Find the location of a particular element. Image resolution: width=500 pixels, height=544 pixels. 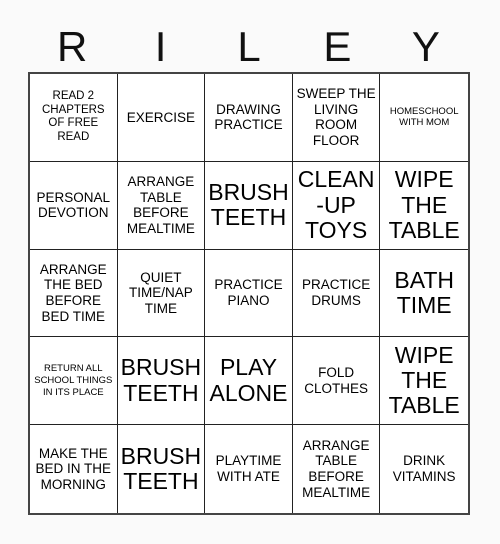

header-letter-2: I is located at coordinates (160, 46).